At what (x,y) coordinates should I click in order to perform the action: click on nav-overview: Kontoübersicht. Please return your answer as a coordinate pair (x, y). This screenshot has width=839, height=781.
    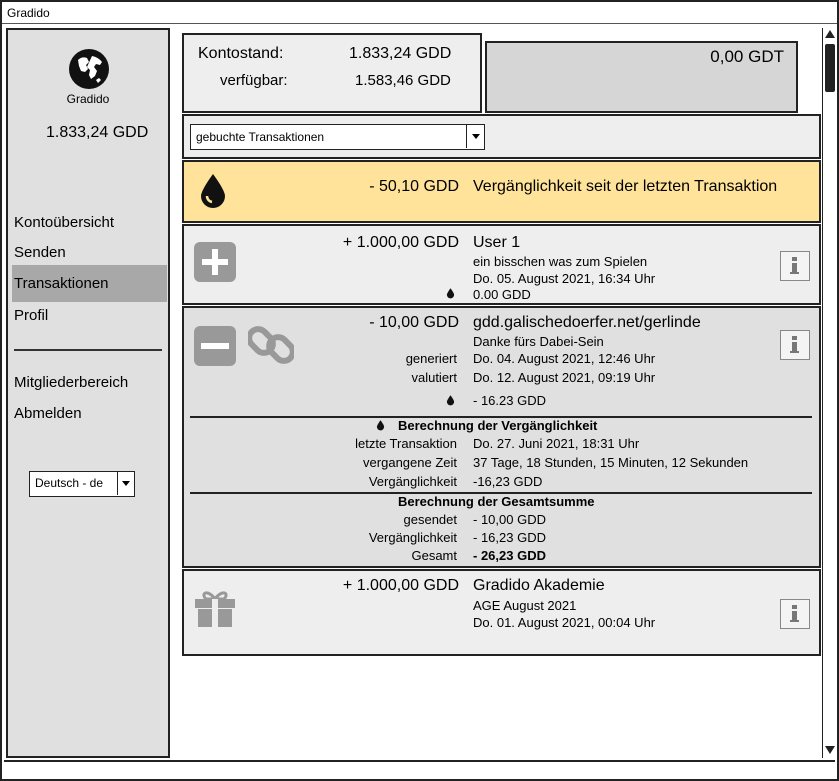
    Looking at the image, I should click on (88, 223).